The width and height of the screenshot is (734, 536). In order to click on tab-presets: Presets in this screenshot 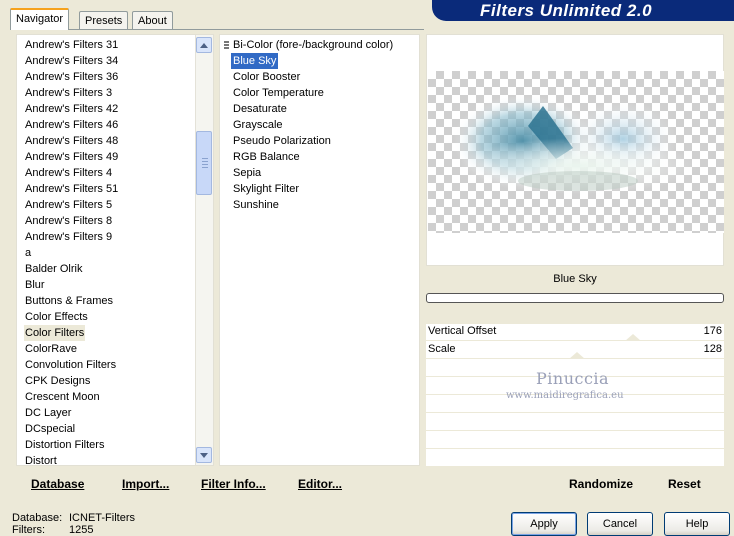, I will do `click(104, 20)`.